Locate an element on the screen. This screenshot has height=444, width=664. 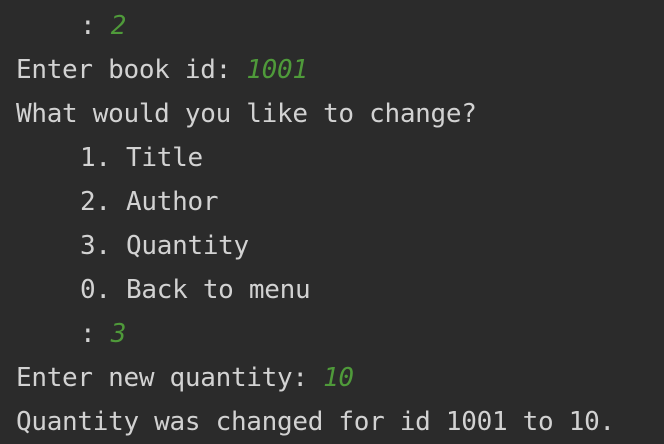
change-question: What would you like to change? is located at coordinates (246, 114).